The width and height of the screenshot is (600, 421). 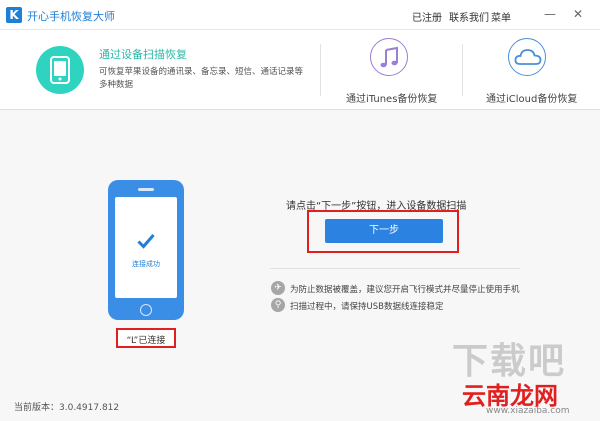 I want to click on airplane-icon: ✈, so click(x=278, y=288).